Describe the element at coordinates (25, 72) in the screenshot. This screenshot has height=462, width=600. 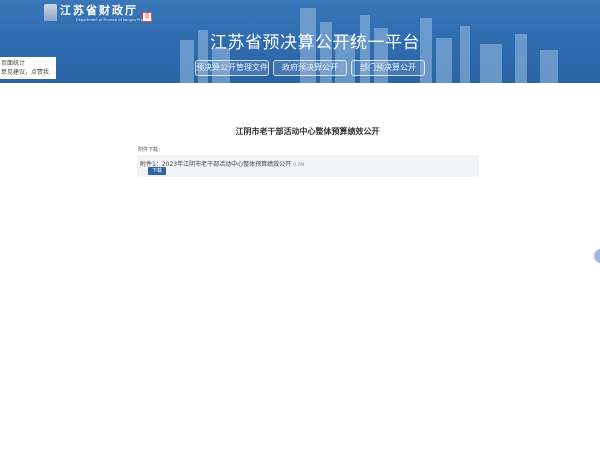
I see `notice-line: 意见建议，点赞我` at that location.